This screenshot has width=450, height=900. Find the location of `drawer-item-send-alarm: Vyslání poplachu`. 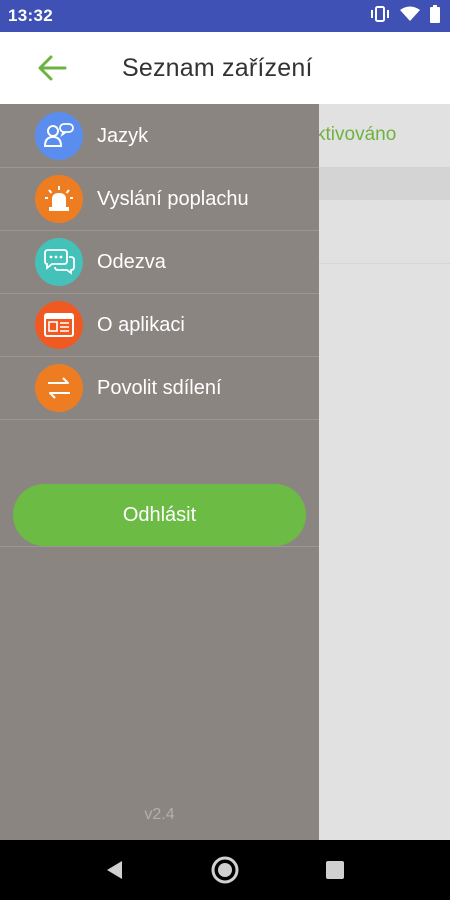

drawer-item-send-alarm: Vyslání poplachu is located at coordinates (159, 199).